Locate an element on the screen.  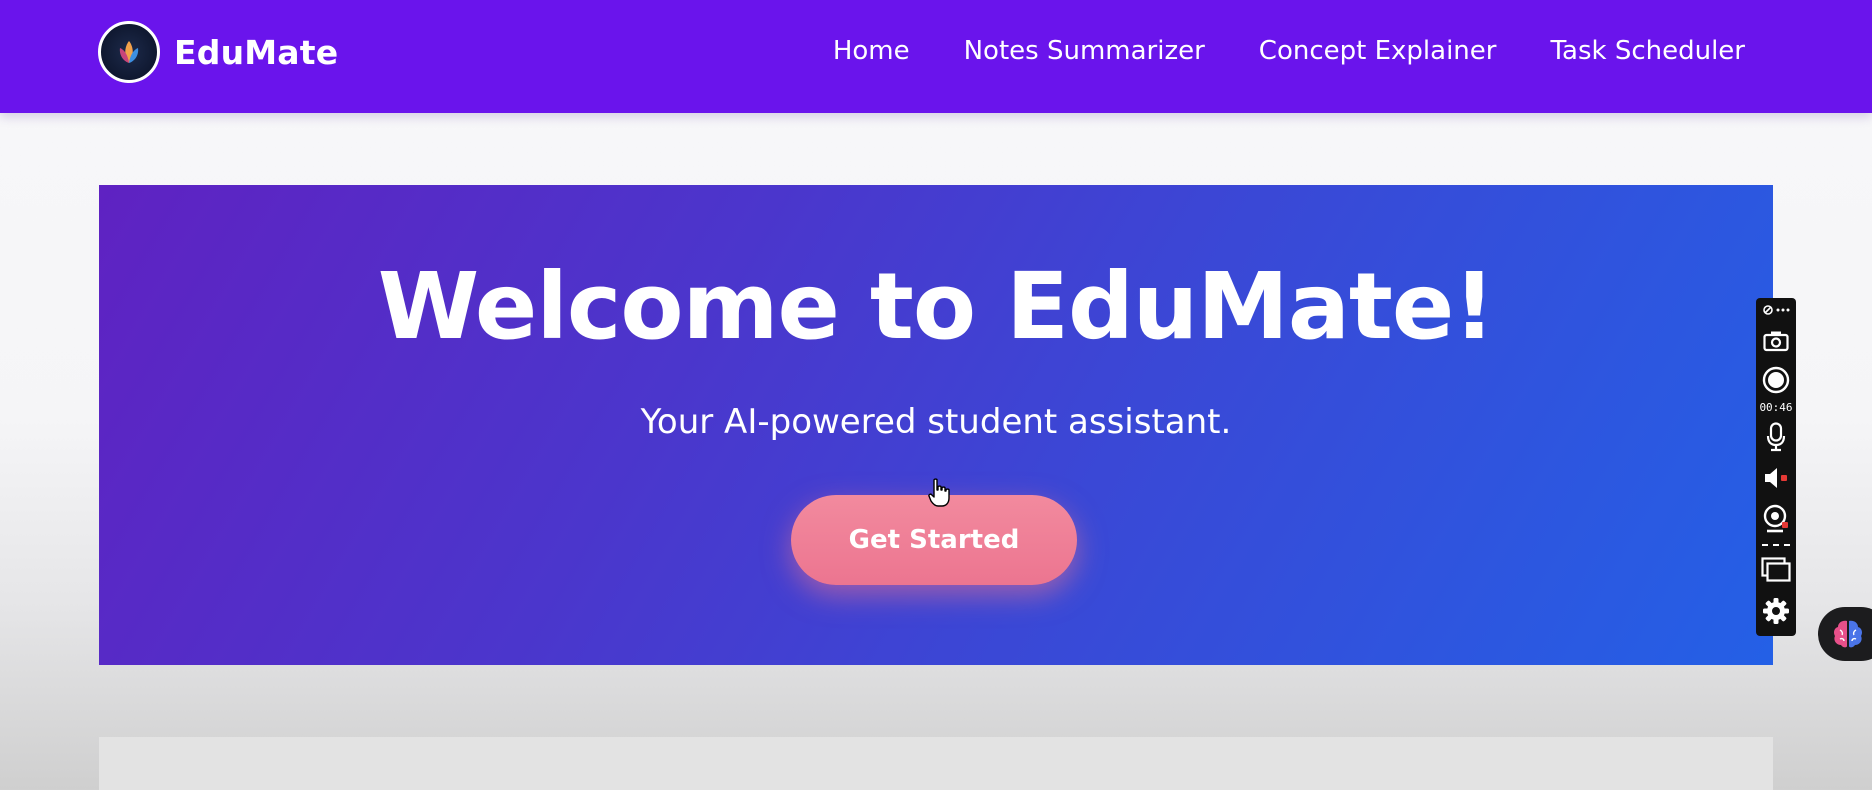
camera-icon is located at coordinates (1776, 341).